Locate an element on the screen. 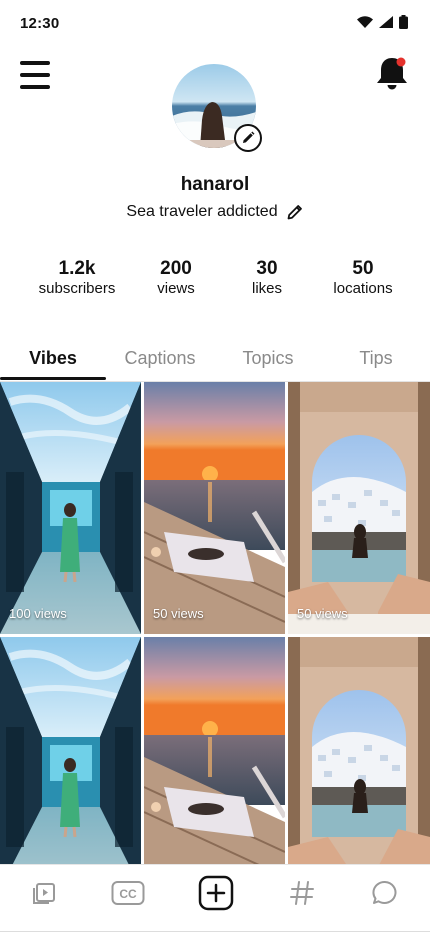 The height and width of the screenshot is (932, 430). add-post-icon is located at coordinates (216, 893).